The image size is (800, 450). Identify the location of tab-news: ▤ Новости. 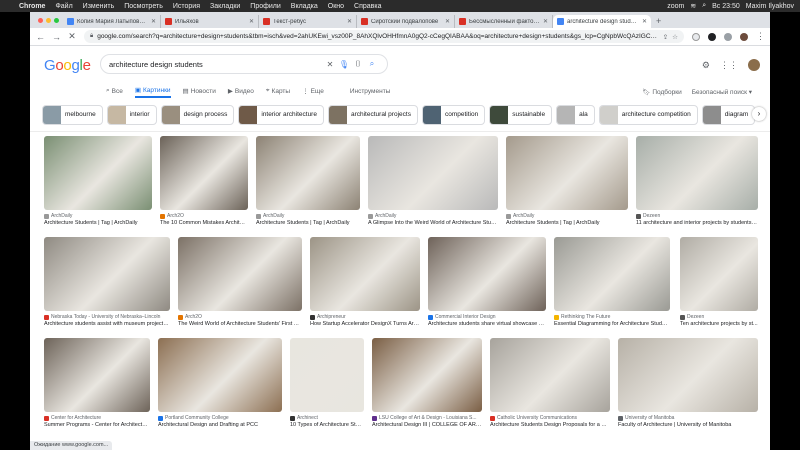
(199, 91).